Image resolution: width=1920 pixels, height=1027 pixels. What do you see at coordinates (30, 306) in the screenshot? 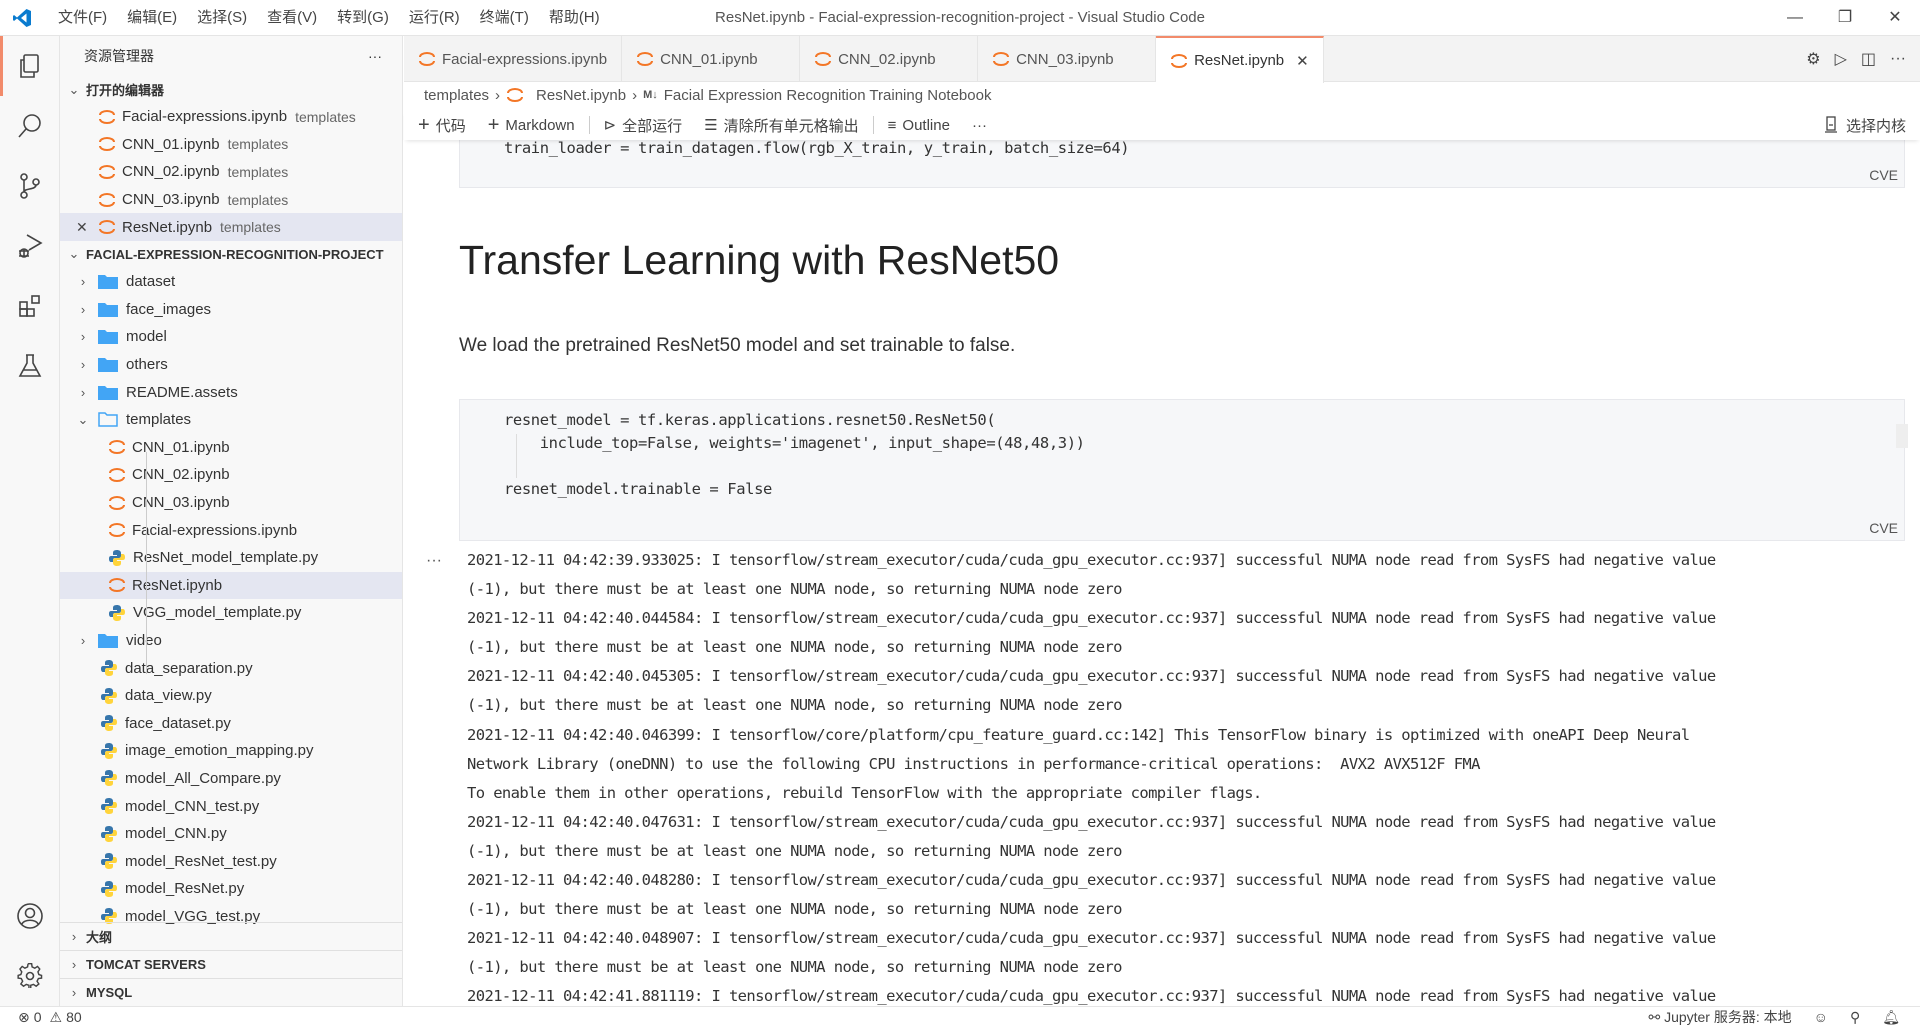
I see `activity-extensions` at bounding box center [30, 306].